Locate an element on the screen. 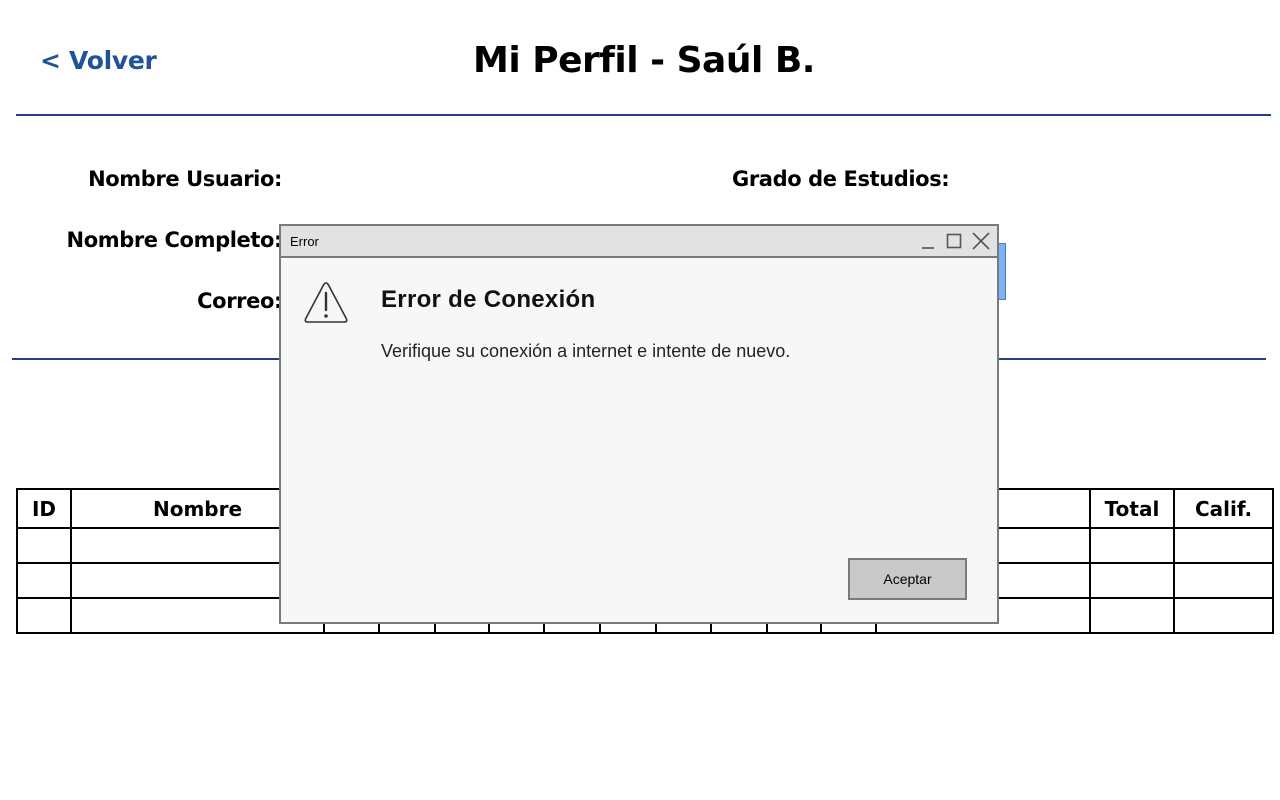 This screenshot has width=1280, height=800. accept-button: Aceptar is located at coordinates (907, 579).